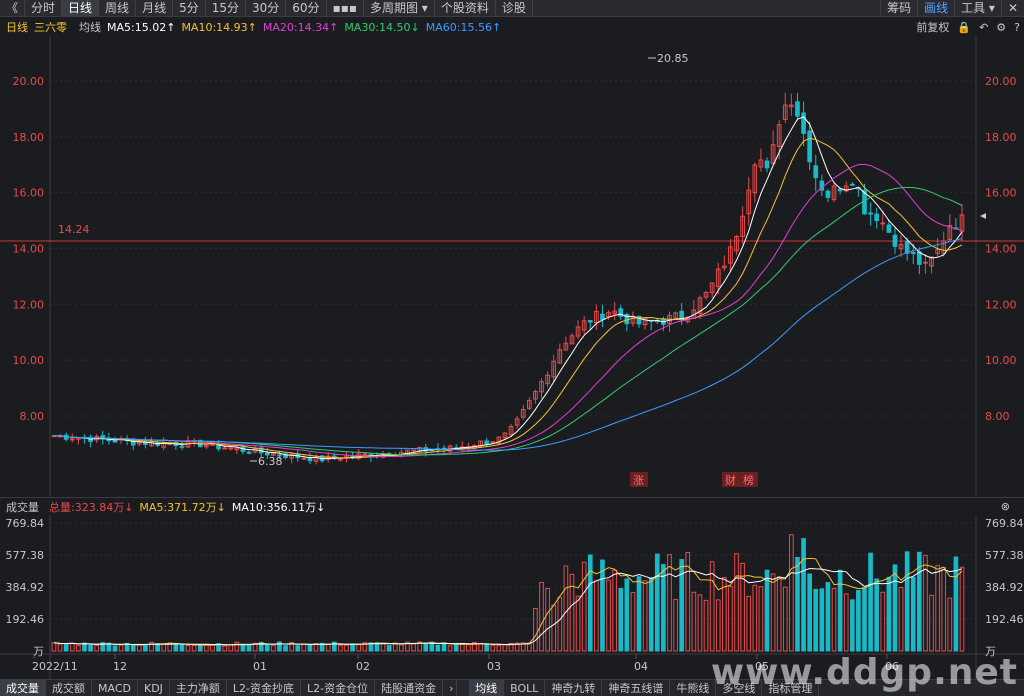  Describe the element at coordinates (29, 193) in the screenshot. I see `price-tick-left: 16.00` at that location.